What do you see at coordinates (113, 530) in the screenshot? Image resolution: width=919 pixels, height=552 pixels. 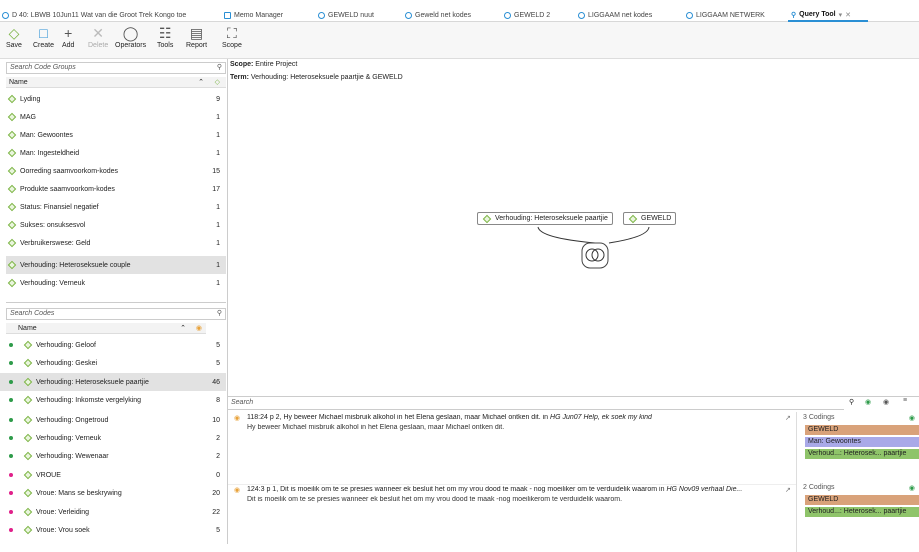 I see `list-item: Vroue: Vrou soek 5` at bounding box center [113, 530].